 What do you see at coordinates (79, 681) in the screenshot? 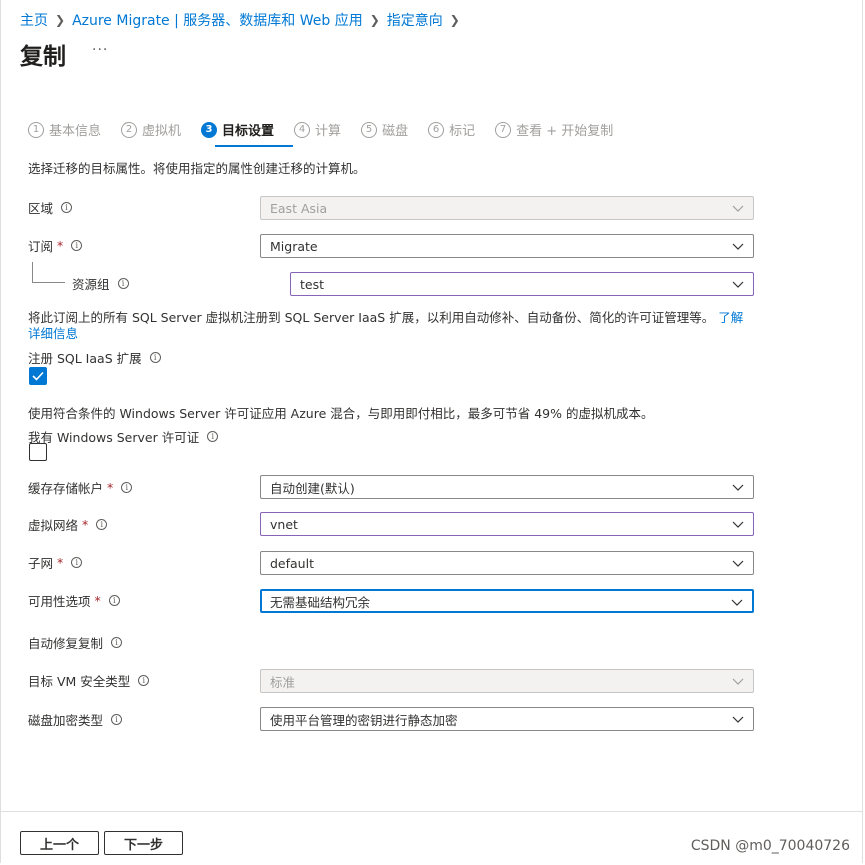
I see `vm-security-label-text: 目标 VM 安全类型` at bounding box center [79, 681].